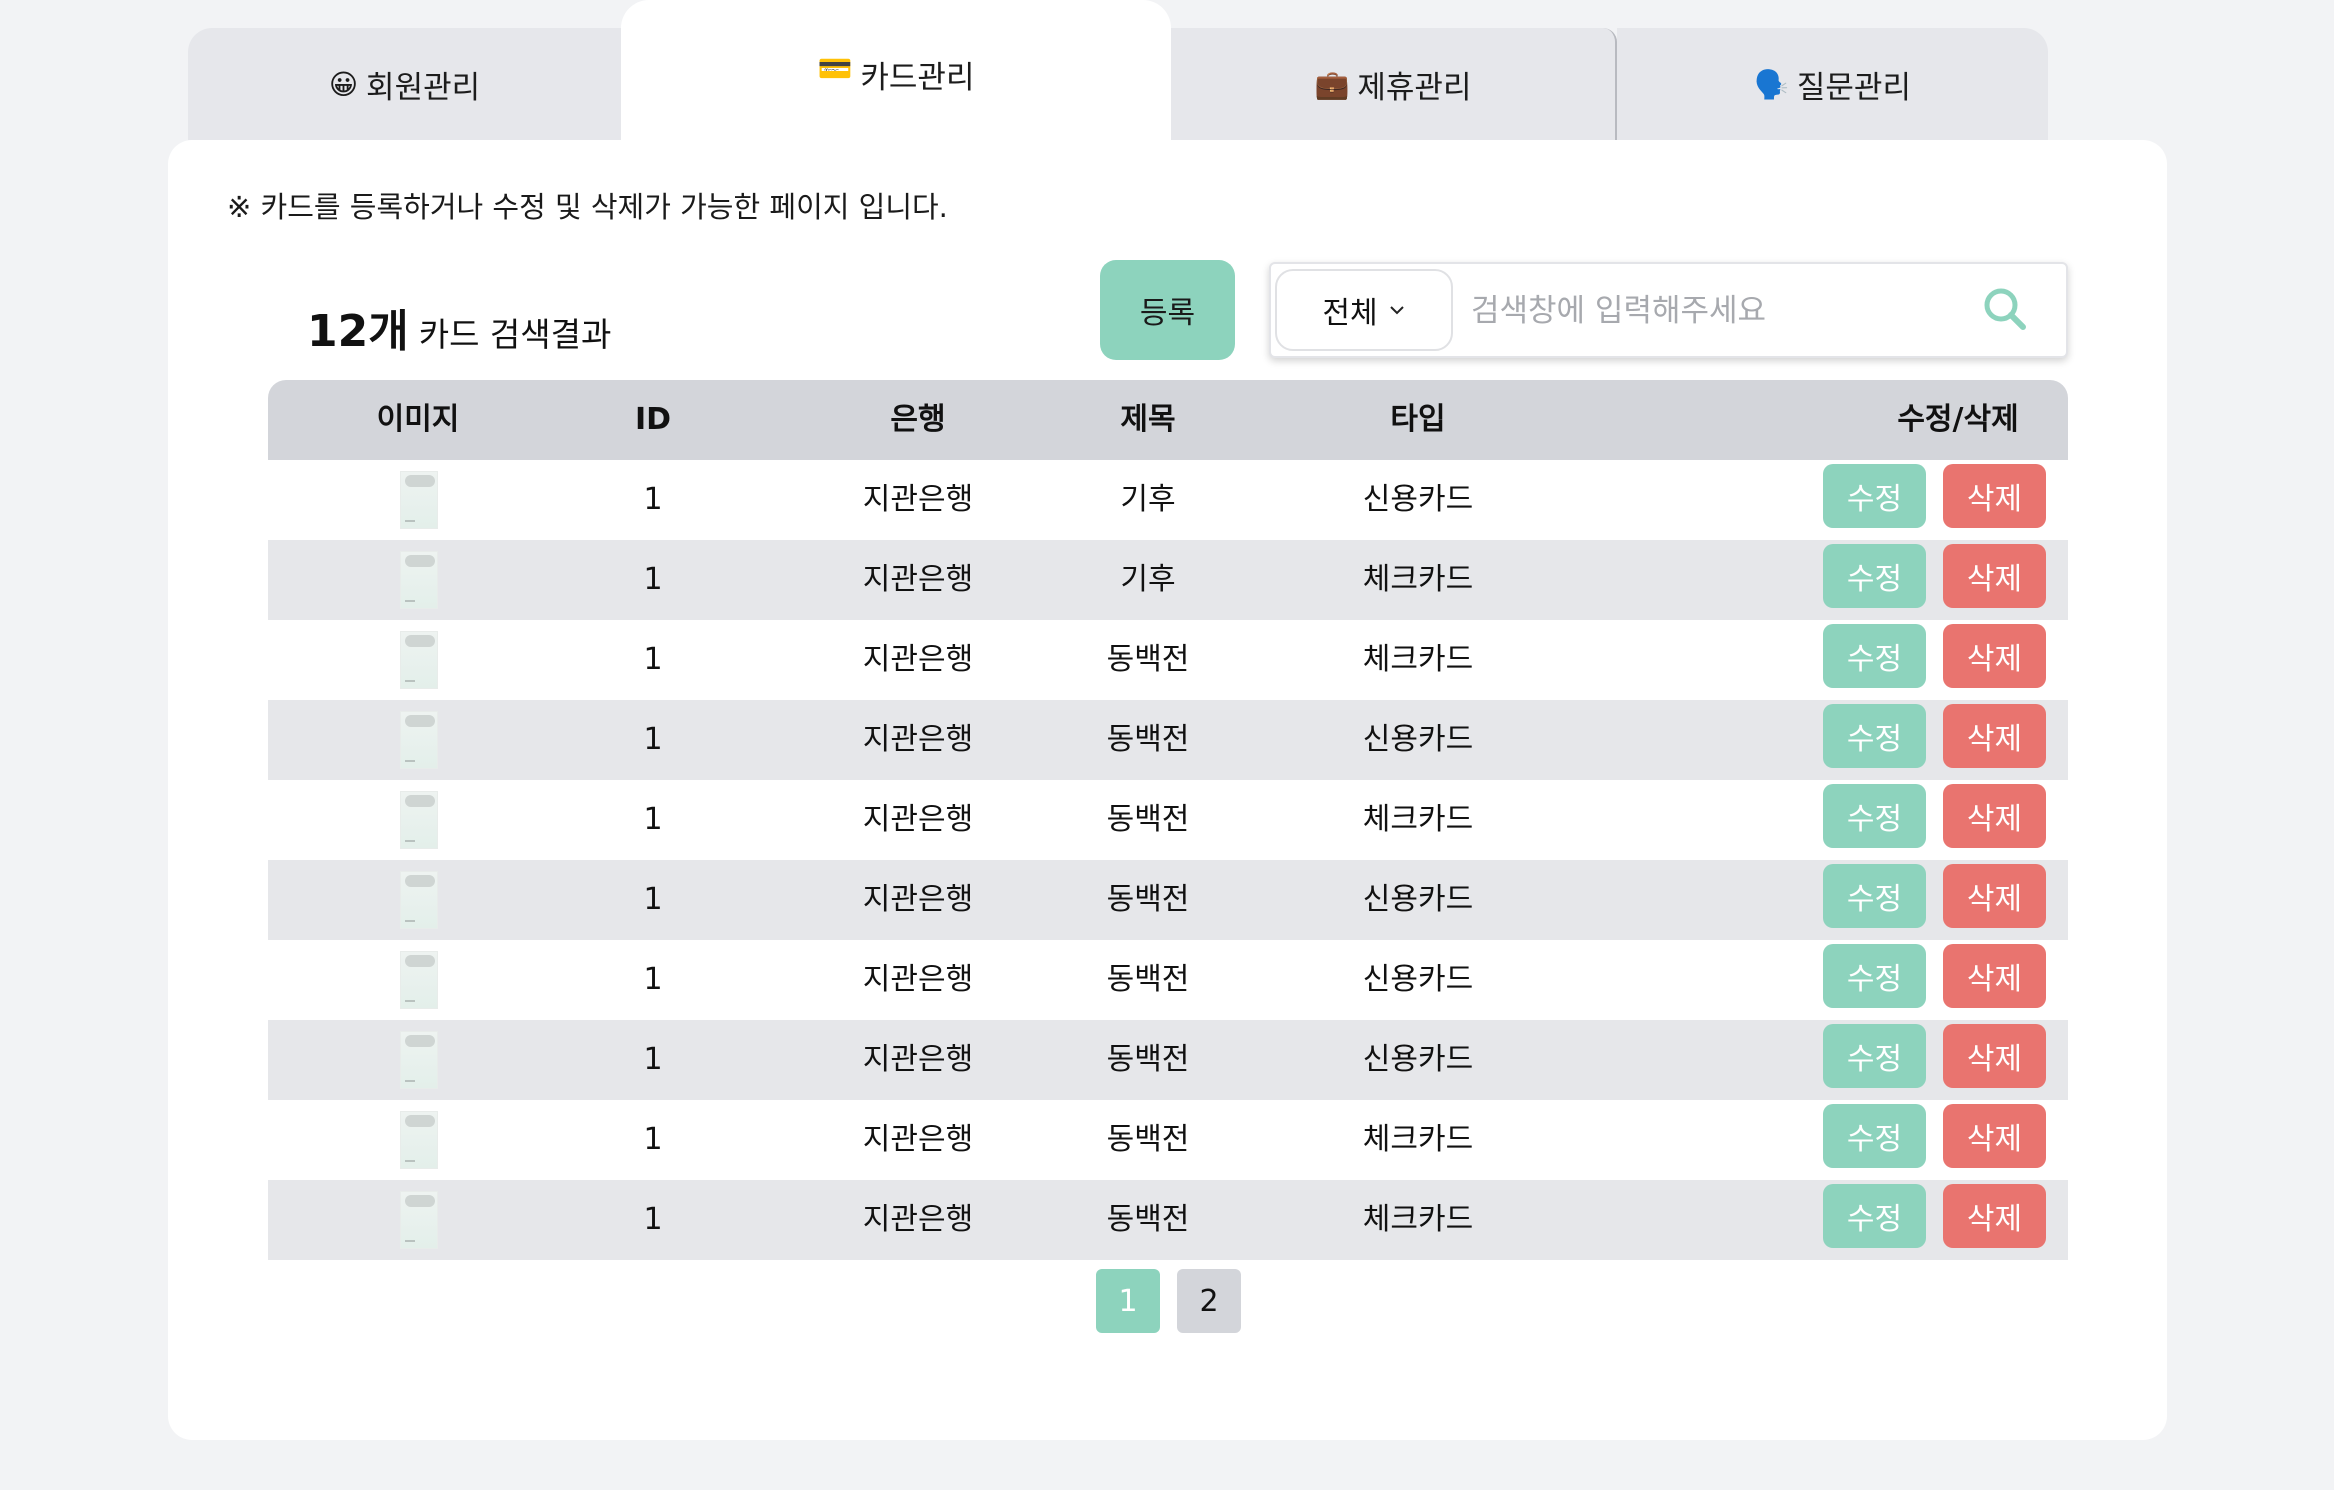  What do you see at coordinates (423, 87) in the screenshot?
I see `tab-label: 회원관리` at bounding box center [423, 87].